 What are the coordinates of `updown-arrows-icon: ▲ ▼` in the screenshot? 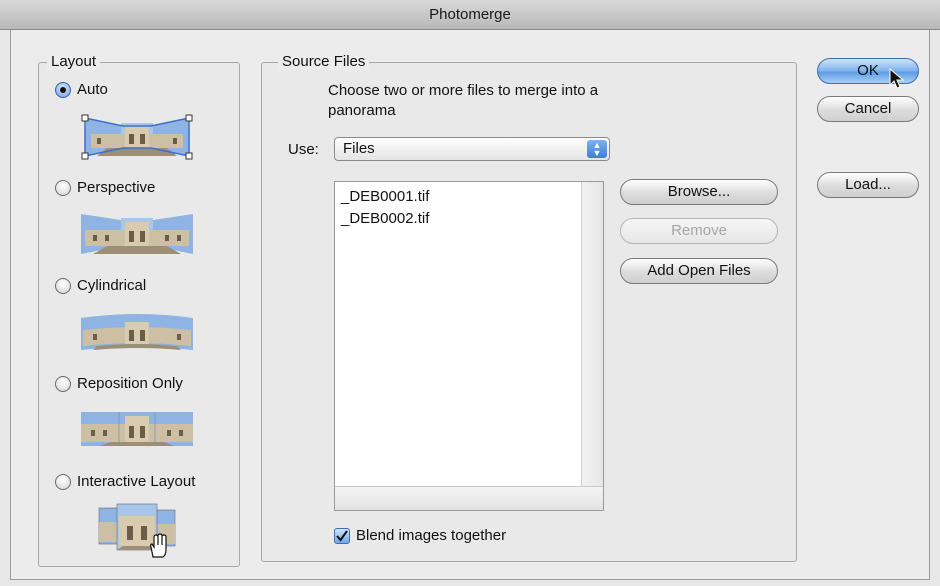 It's located at (597, 149).